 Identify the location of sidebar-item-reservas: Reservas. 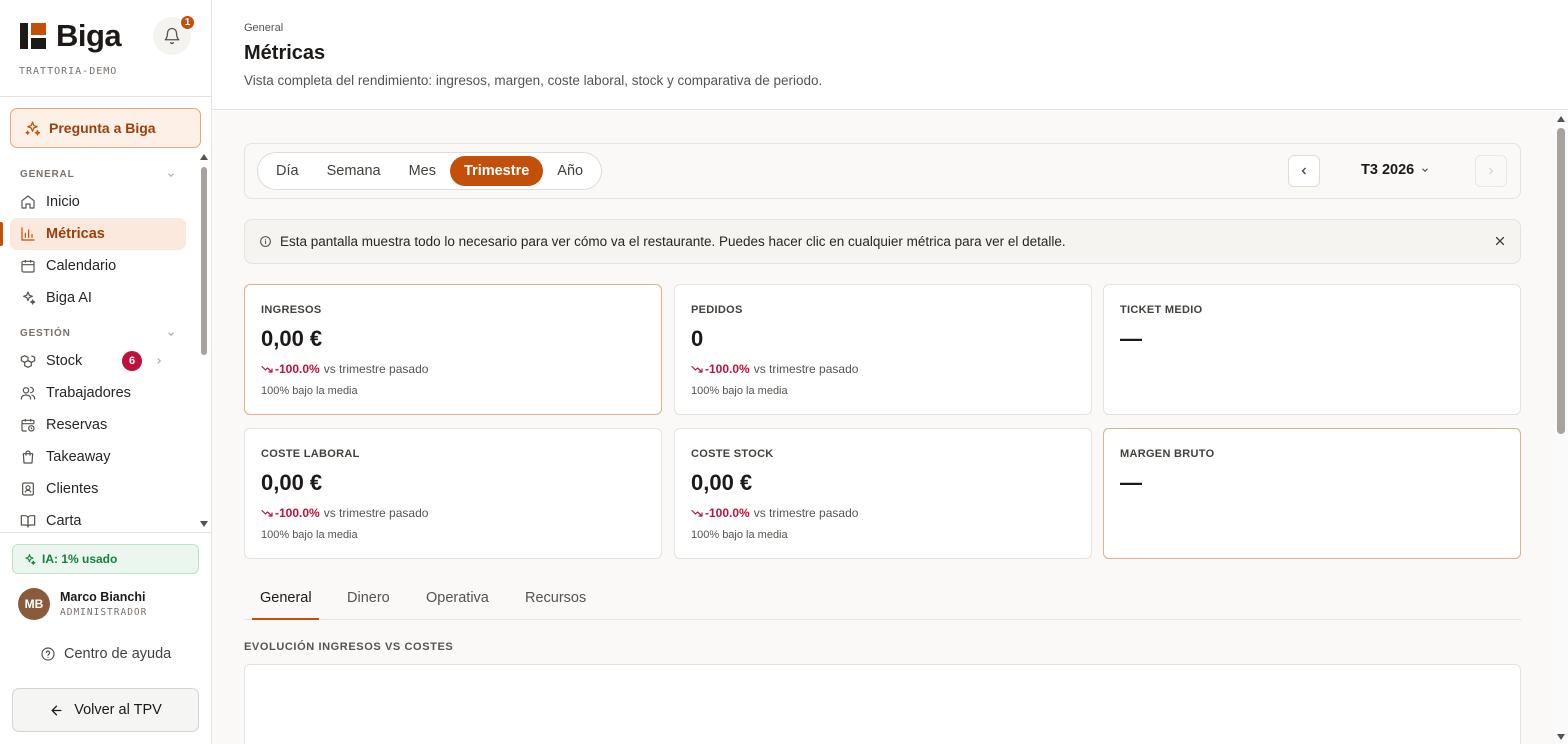
(98, 425).